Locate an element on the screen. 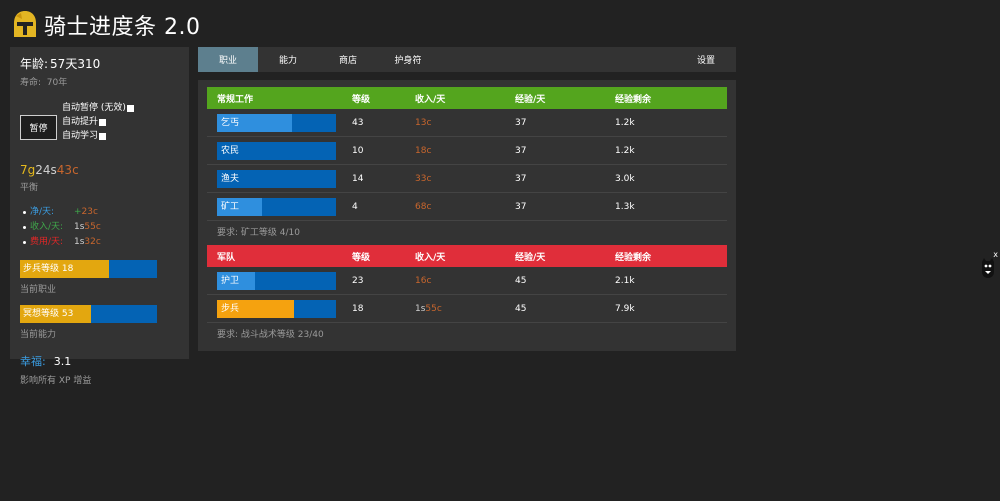 The image size is (1000, 501). app-header: 骑士进度条 2.0 is located at coordinates (106, 25).